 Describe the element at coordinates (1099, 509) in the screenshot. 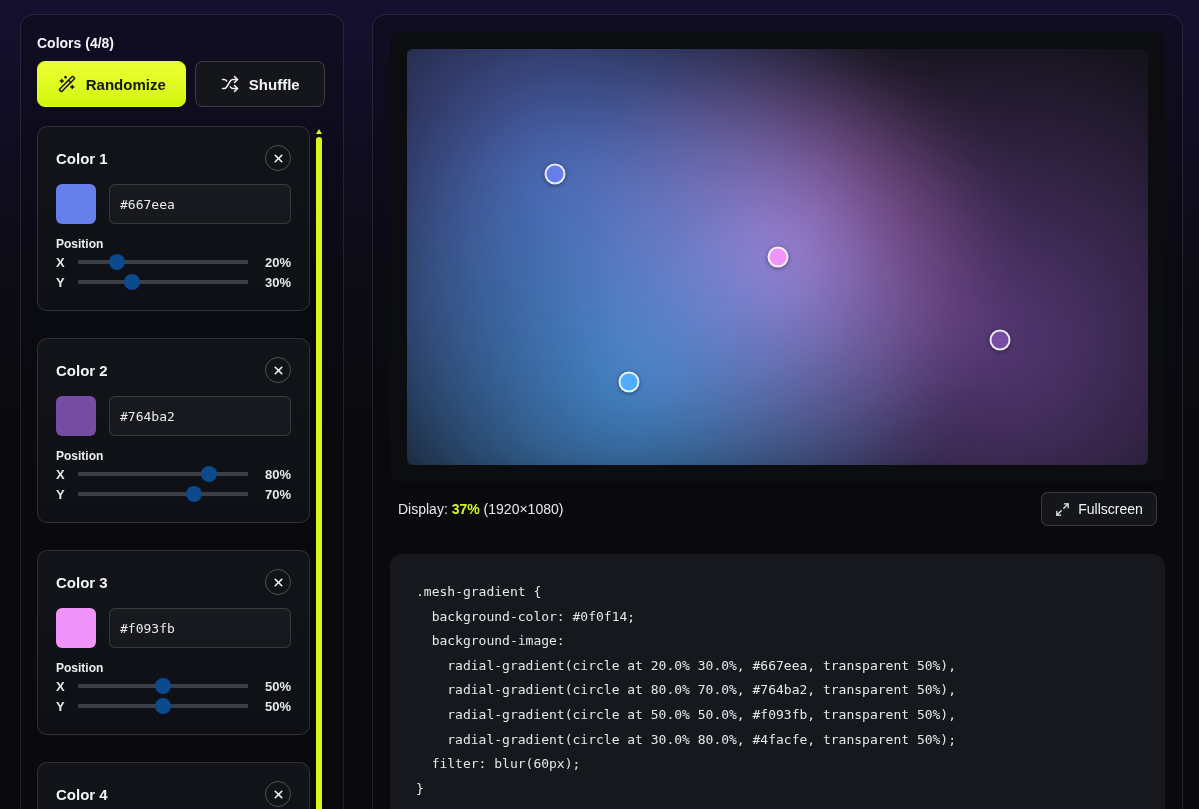

I see `fullscreen-button: Fullscreen` at that location.